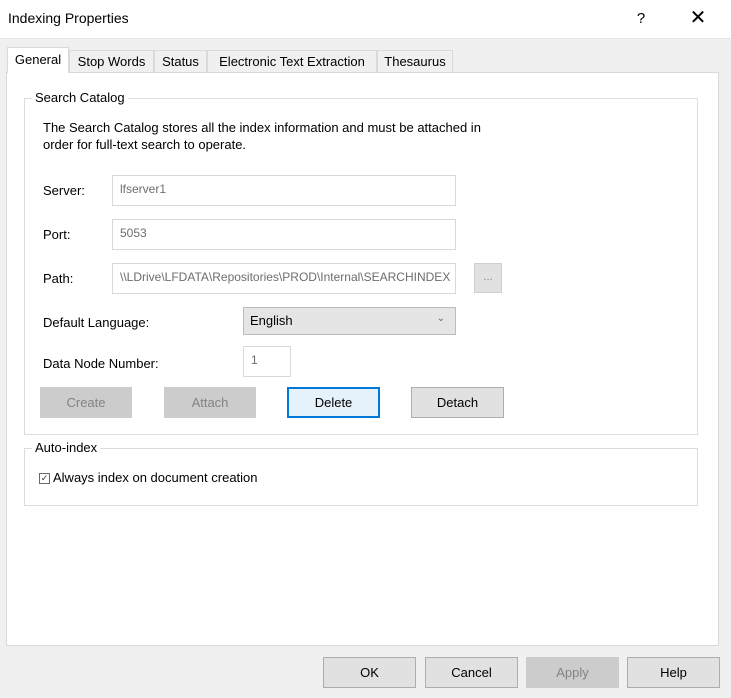 The image size is (731, 698). I want to click on ok-button: OK, so click(369, 672).